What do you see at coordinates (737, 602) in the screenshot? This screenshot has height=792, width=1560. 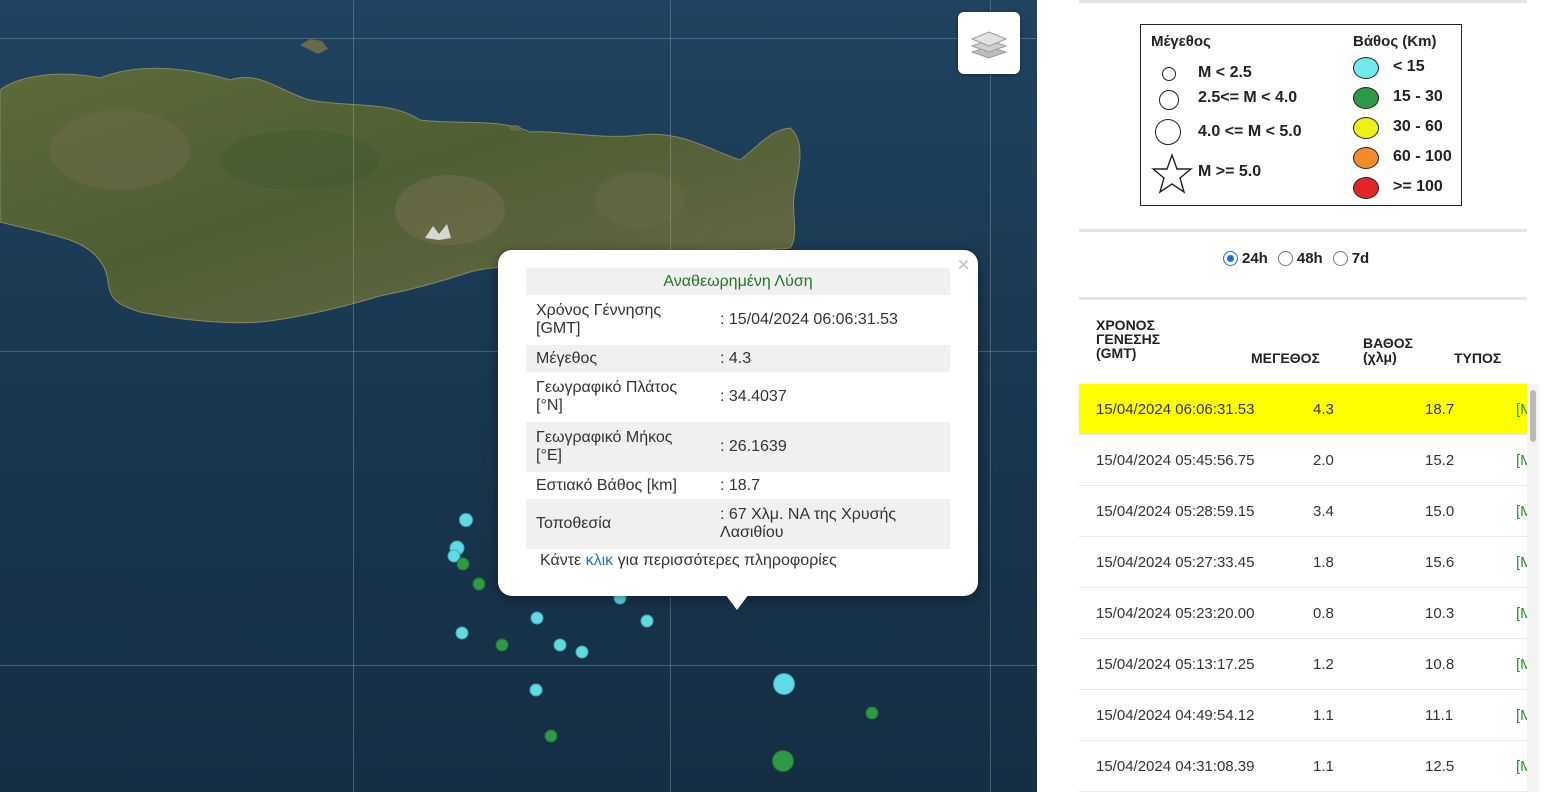 I see `popup-pointer` at bounding box center [737, 602].